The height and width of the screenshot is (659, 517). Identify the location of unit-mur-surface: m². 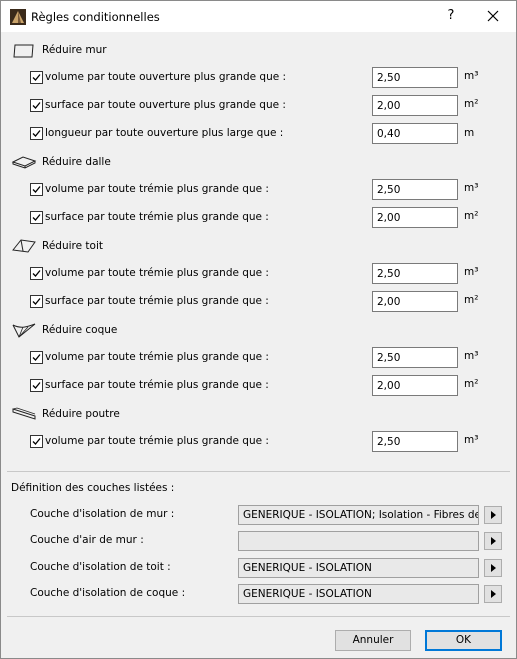
(471, 104).